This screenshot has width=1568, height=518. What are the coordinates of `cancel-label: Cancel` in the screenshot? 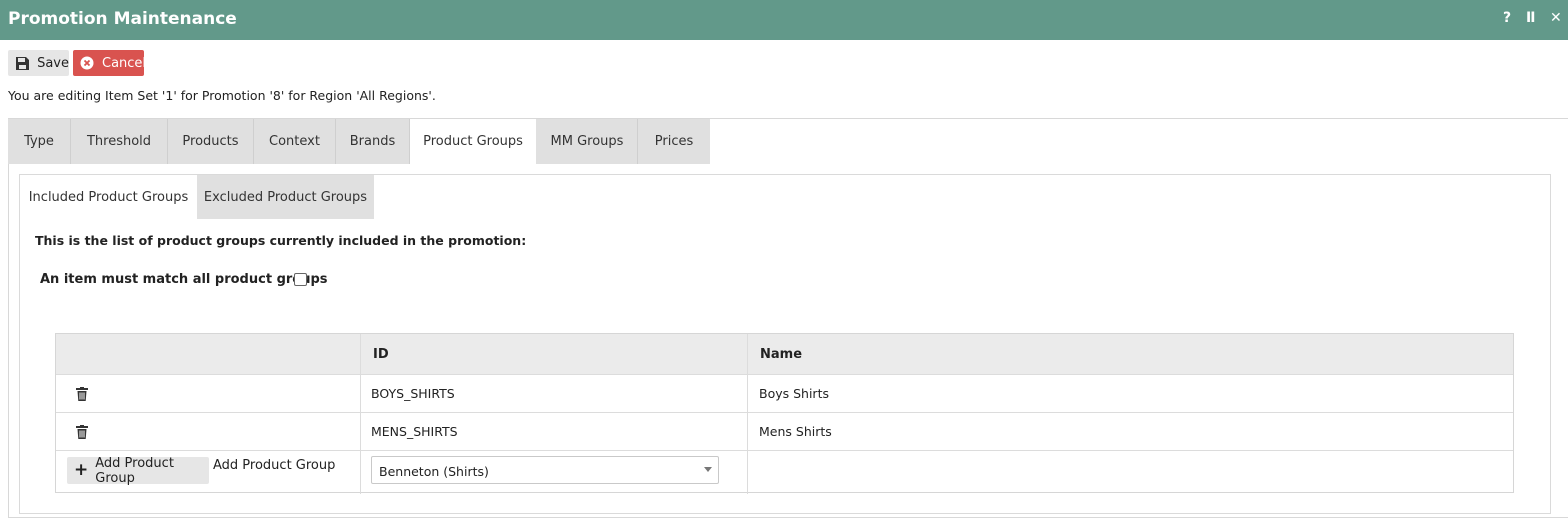 It's located at (124, 63).